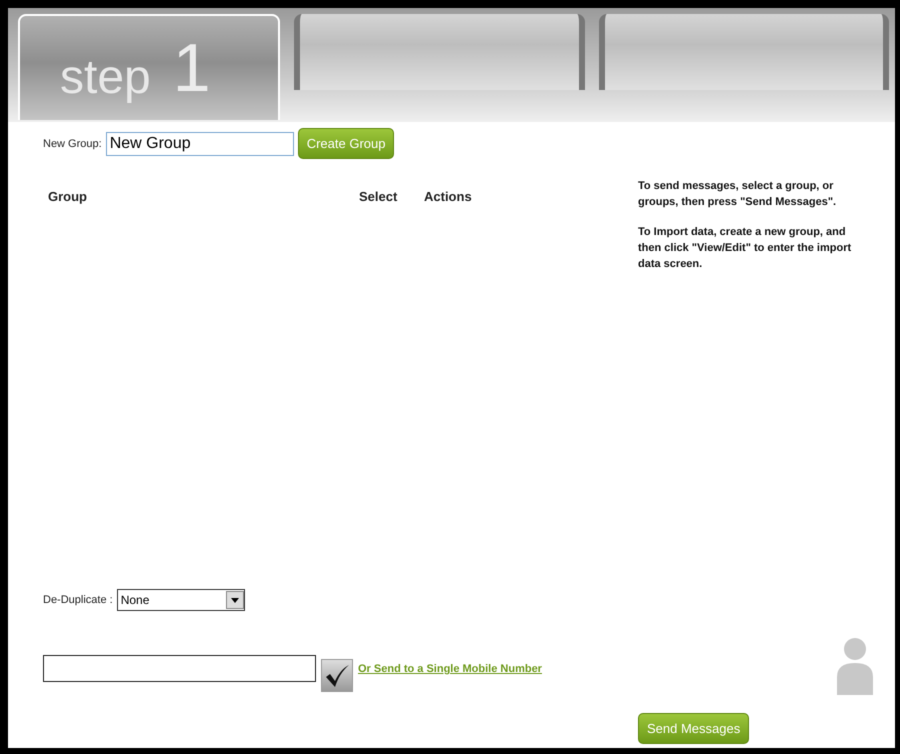 This screenshot has height=754, width=900. I want to click on column-header: Actions, so click(448, 196).